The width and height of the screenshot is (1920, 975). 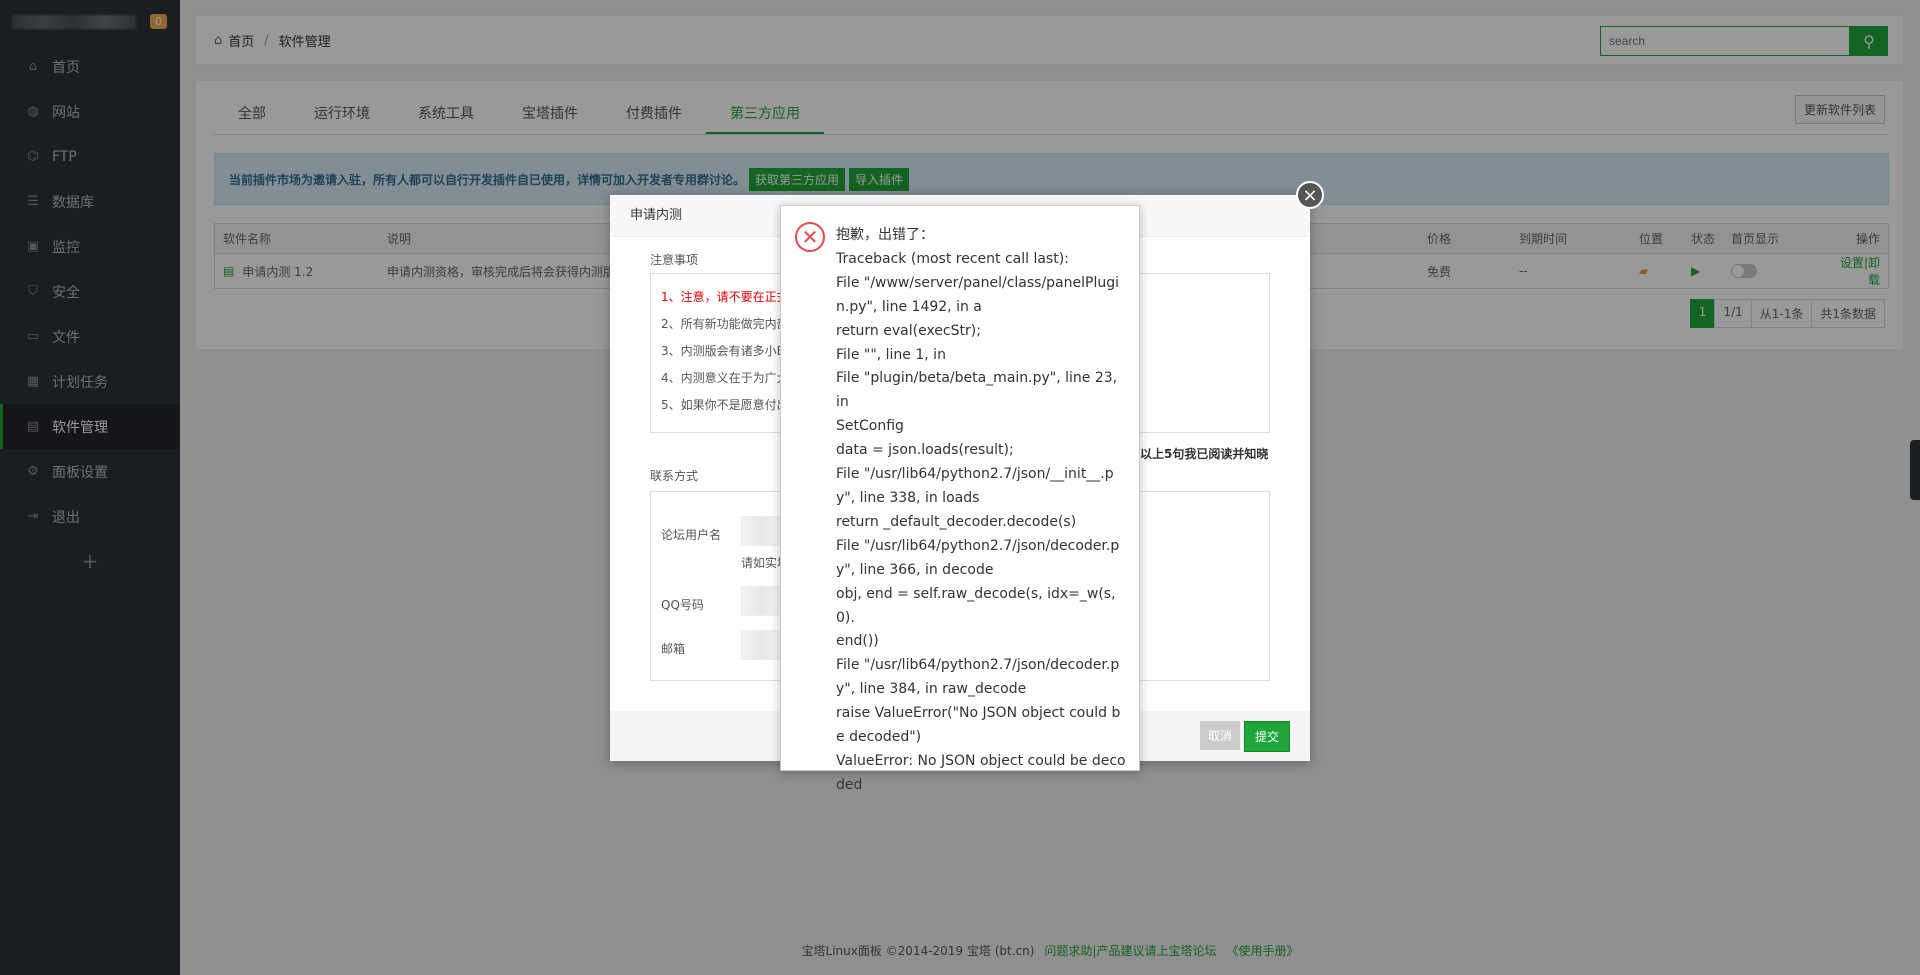 What do you see at coordinates (977, 282) in the screenshot?
I see `error-line: File "/www/server/panel/class/panelPlugi` at bounding box center [977, 282].